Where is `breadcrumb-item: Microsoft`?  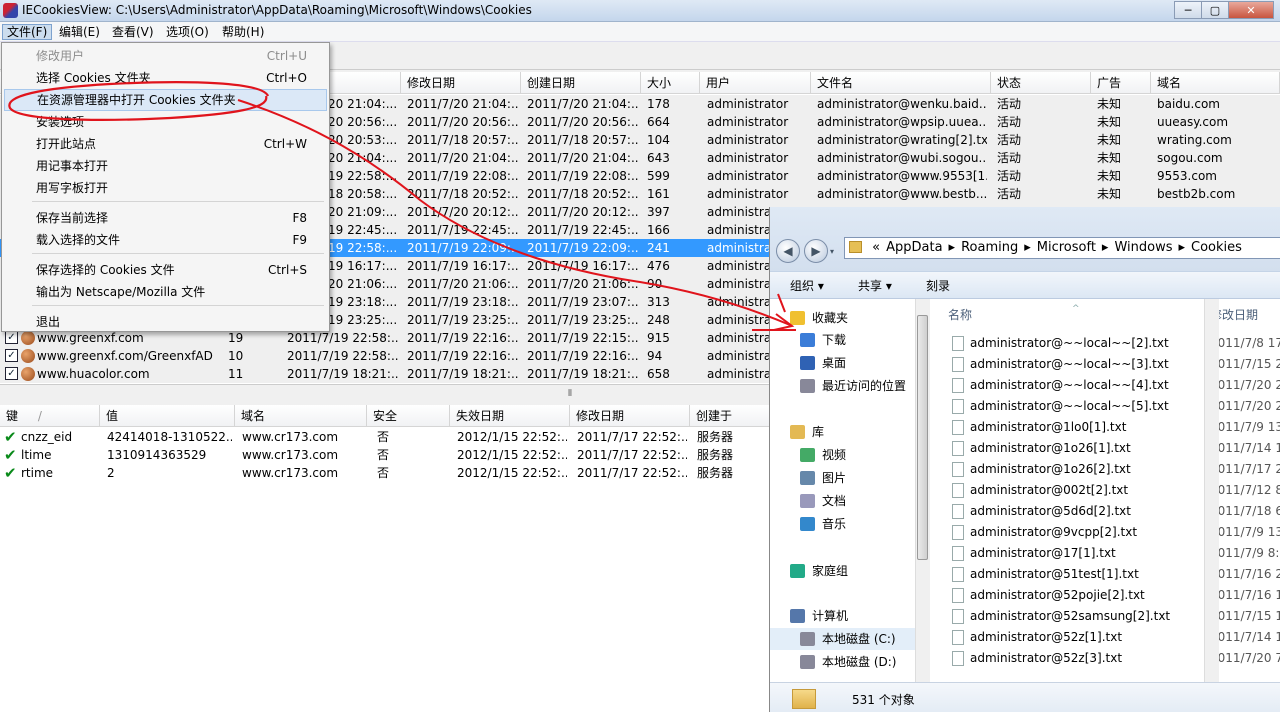 breadcrumb-item: Microsoft is located at coordinates (1066, 247).